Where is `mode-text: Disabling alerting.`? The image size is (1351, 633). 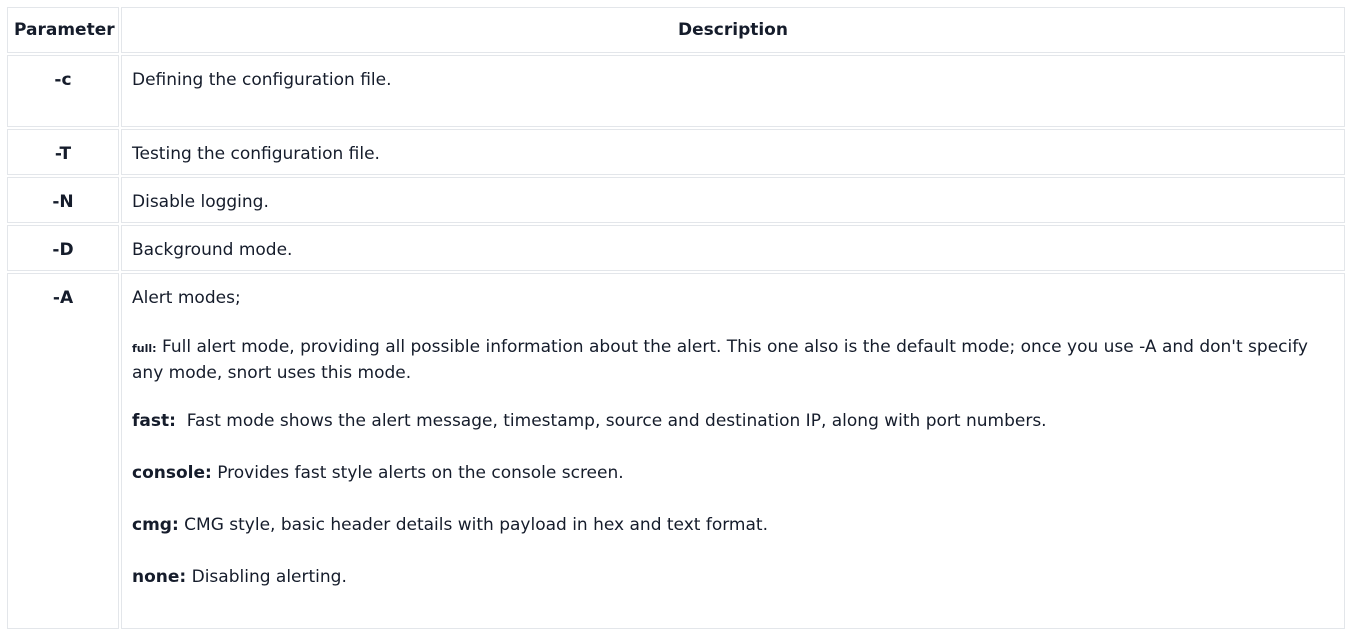 mode-text: Disabling alerting. is located at coordinates (266, 577).